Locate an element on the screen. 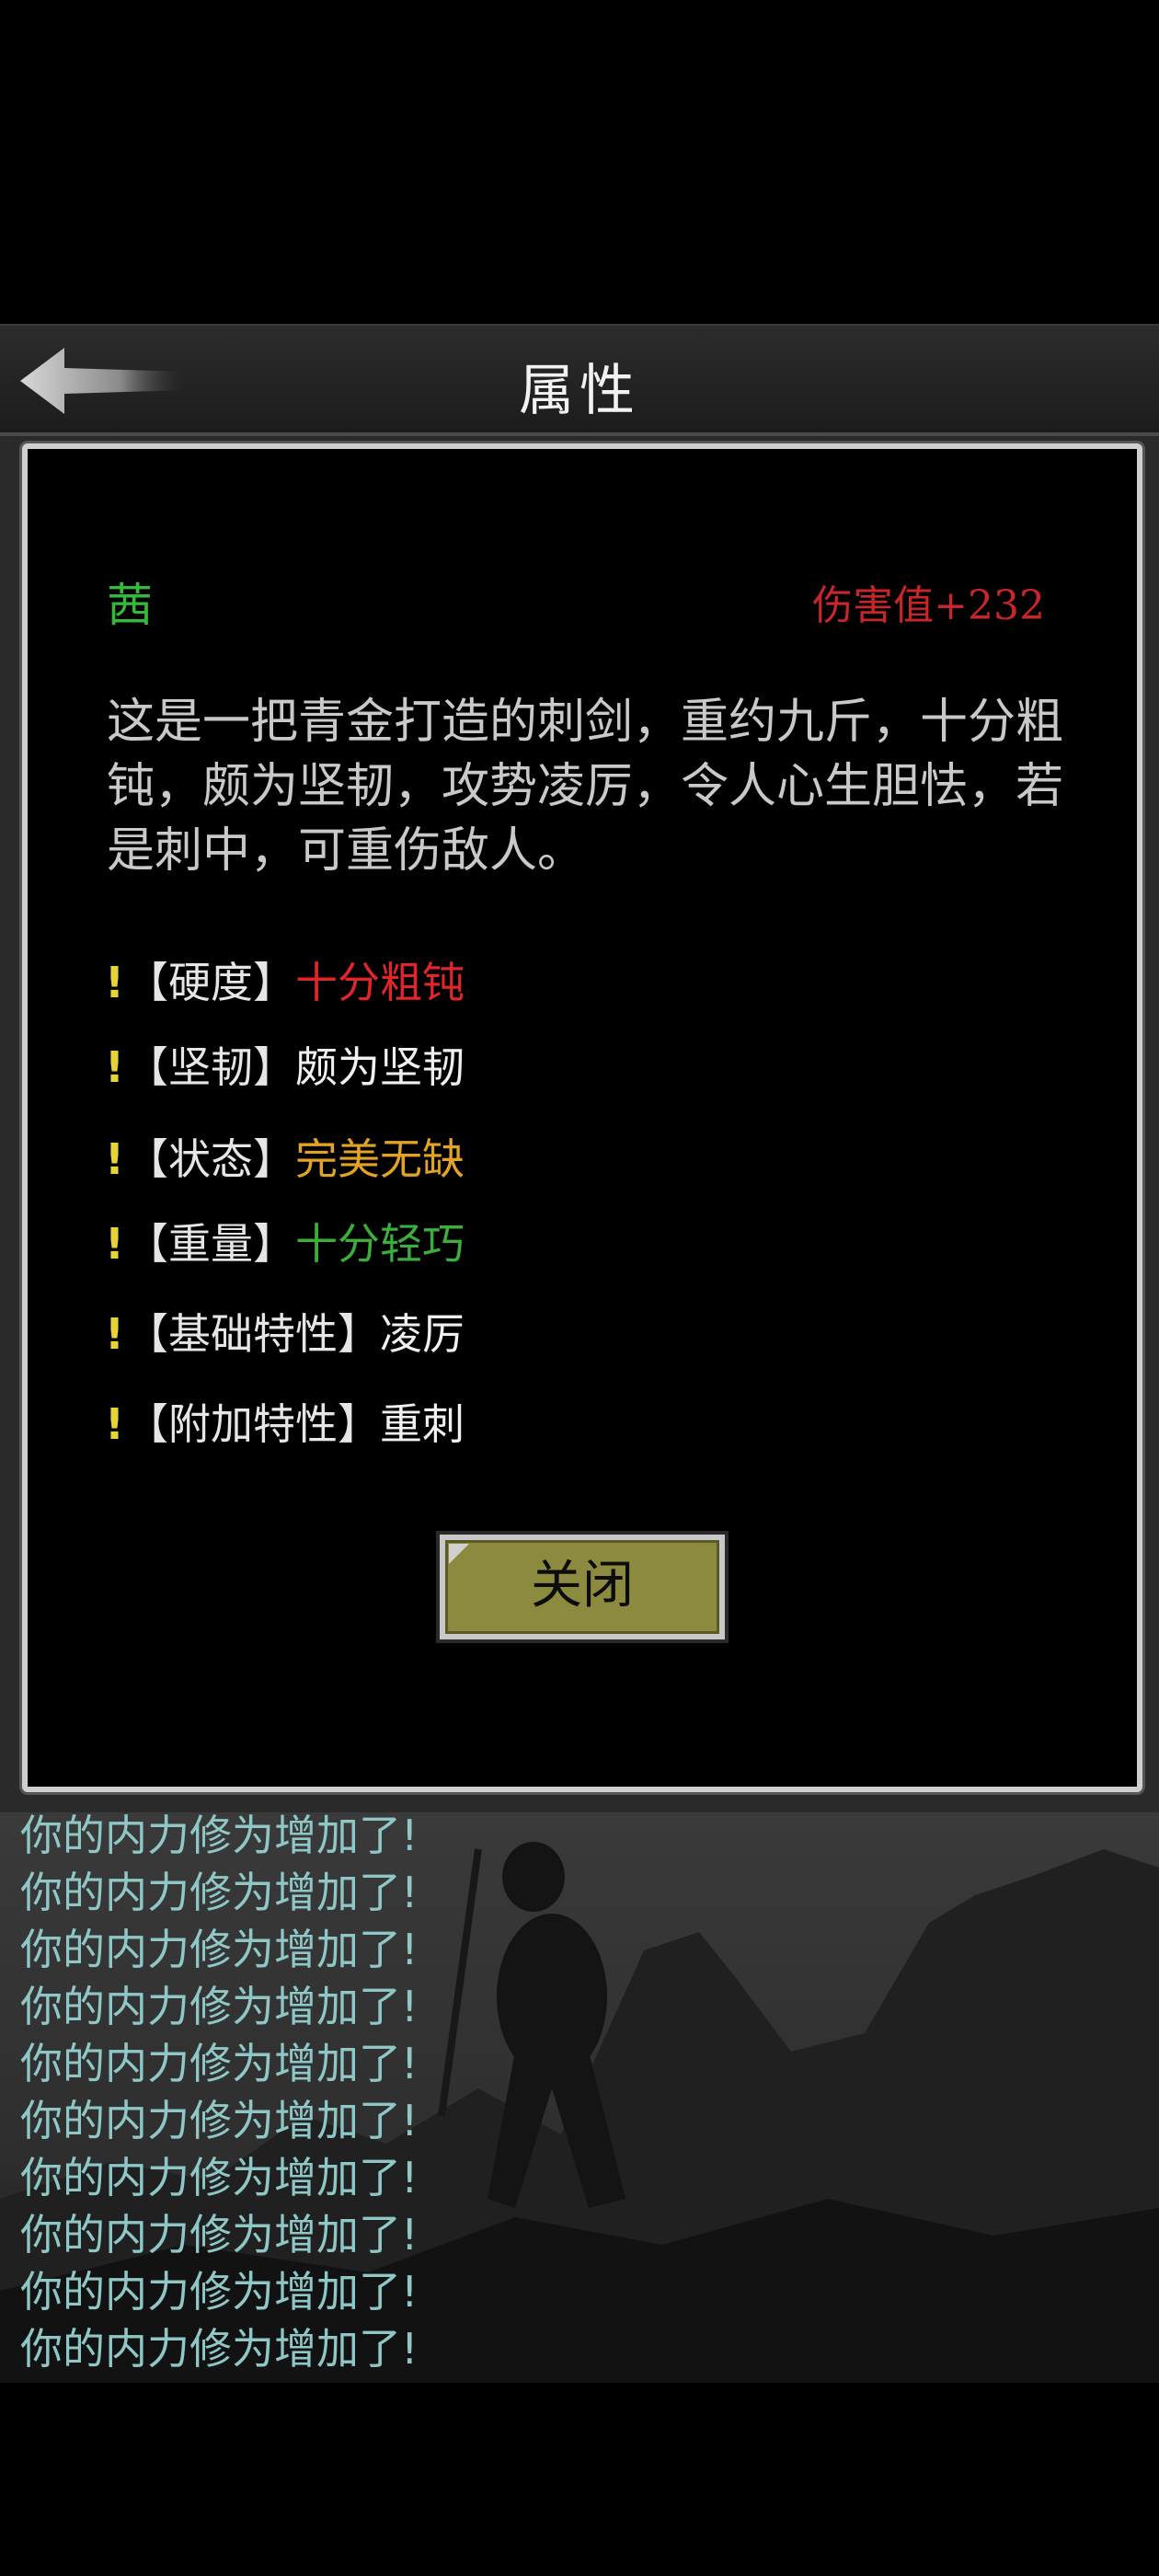 This screenshot has width=1159, height=2576. button-corner-notch is located at coordinates (459, 1554).